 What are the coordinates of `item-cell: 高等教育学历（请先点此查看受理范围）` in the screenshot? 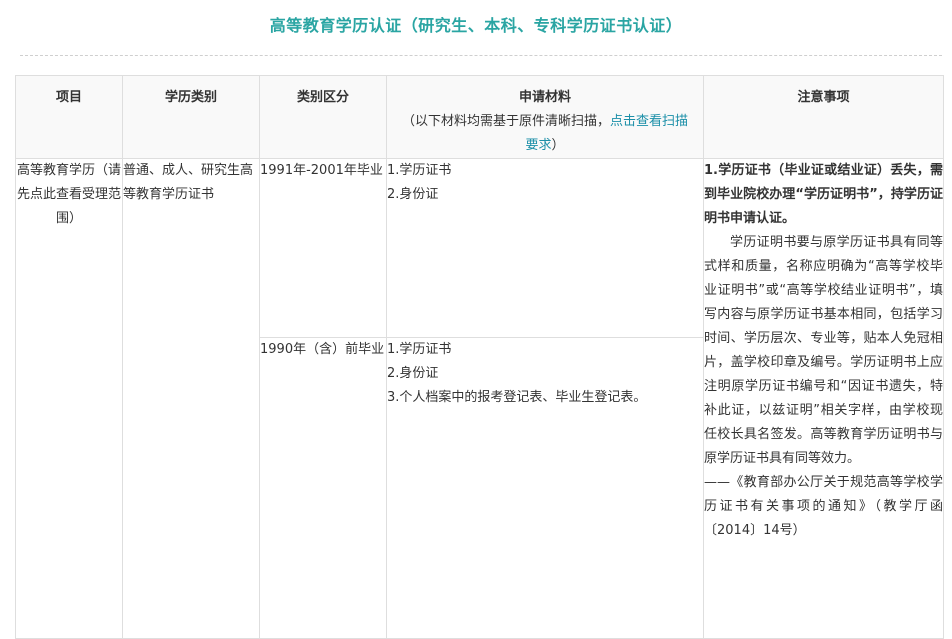 It's located at (69, 398).